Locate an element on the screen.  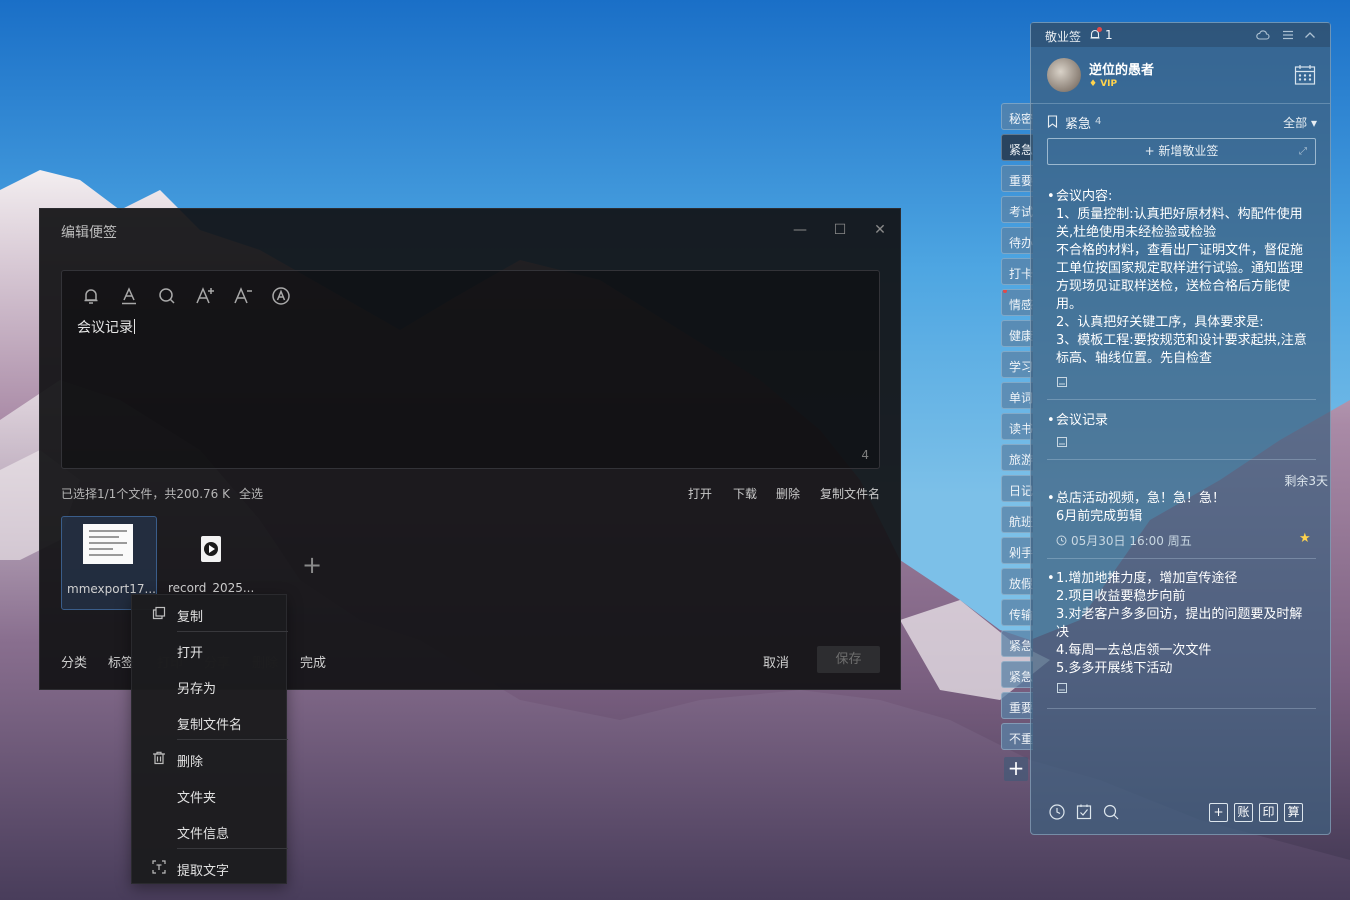
checklist-icon is located at coordinates (1084, 812).